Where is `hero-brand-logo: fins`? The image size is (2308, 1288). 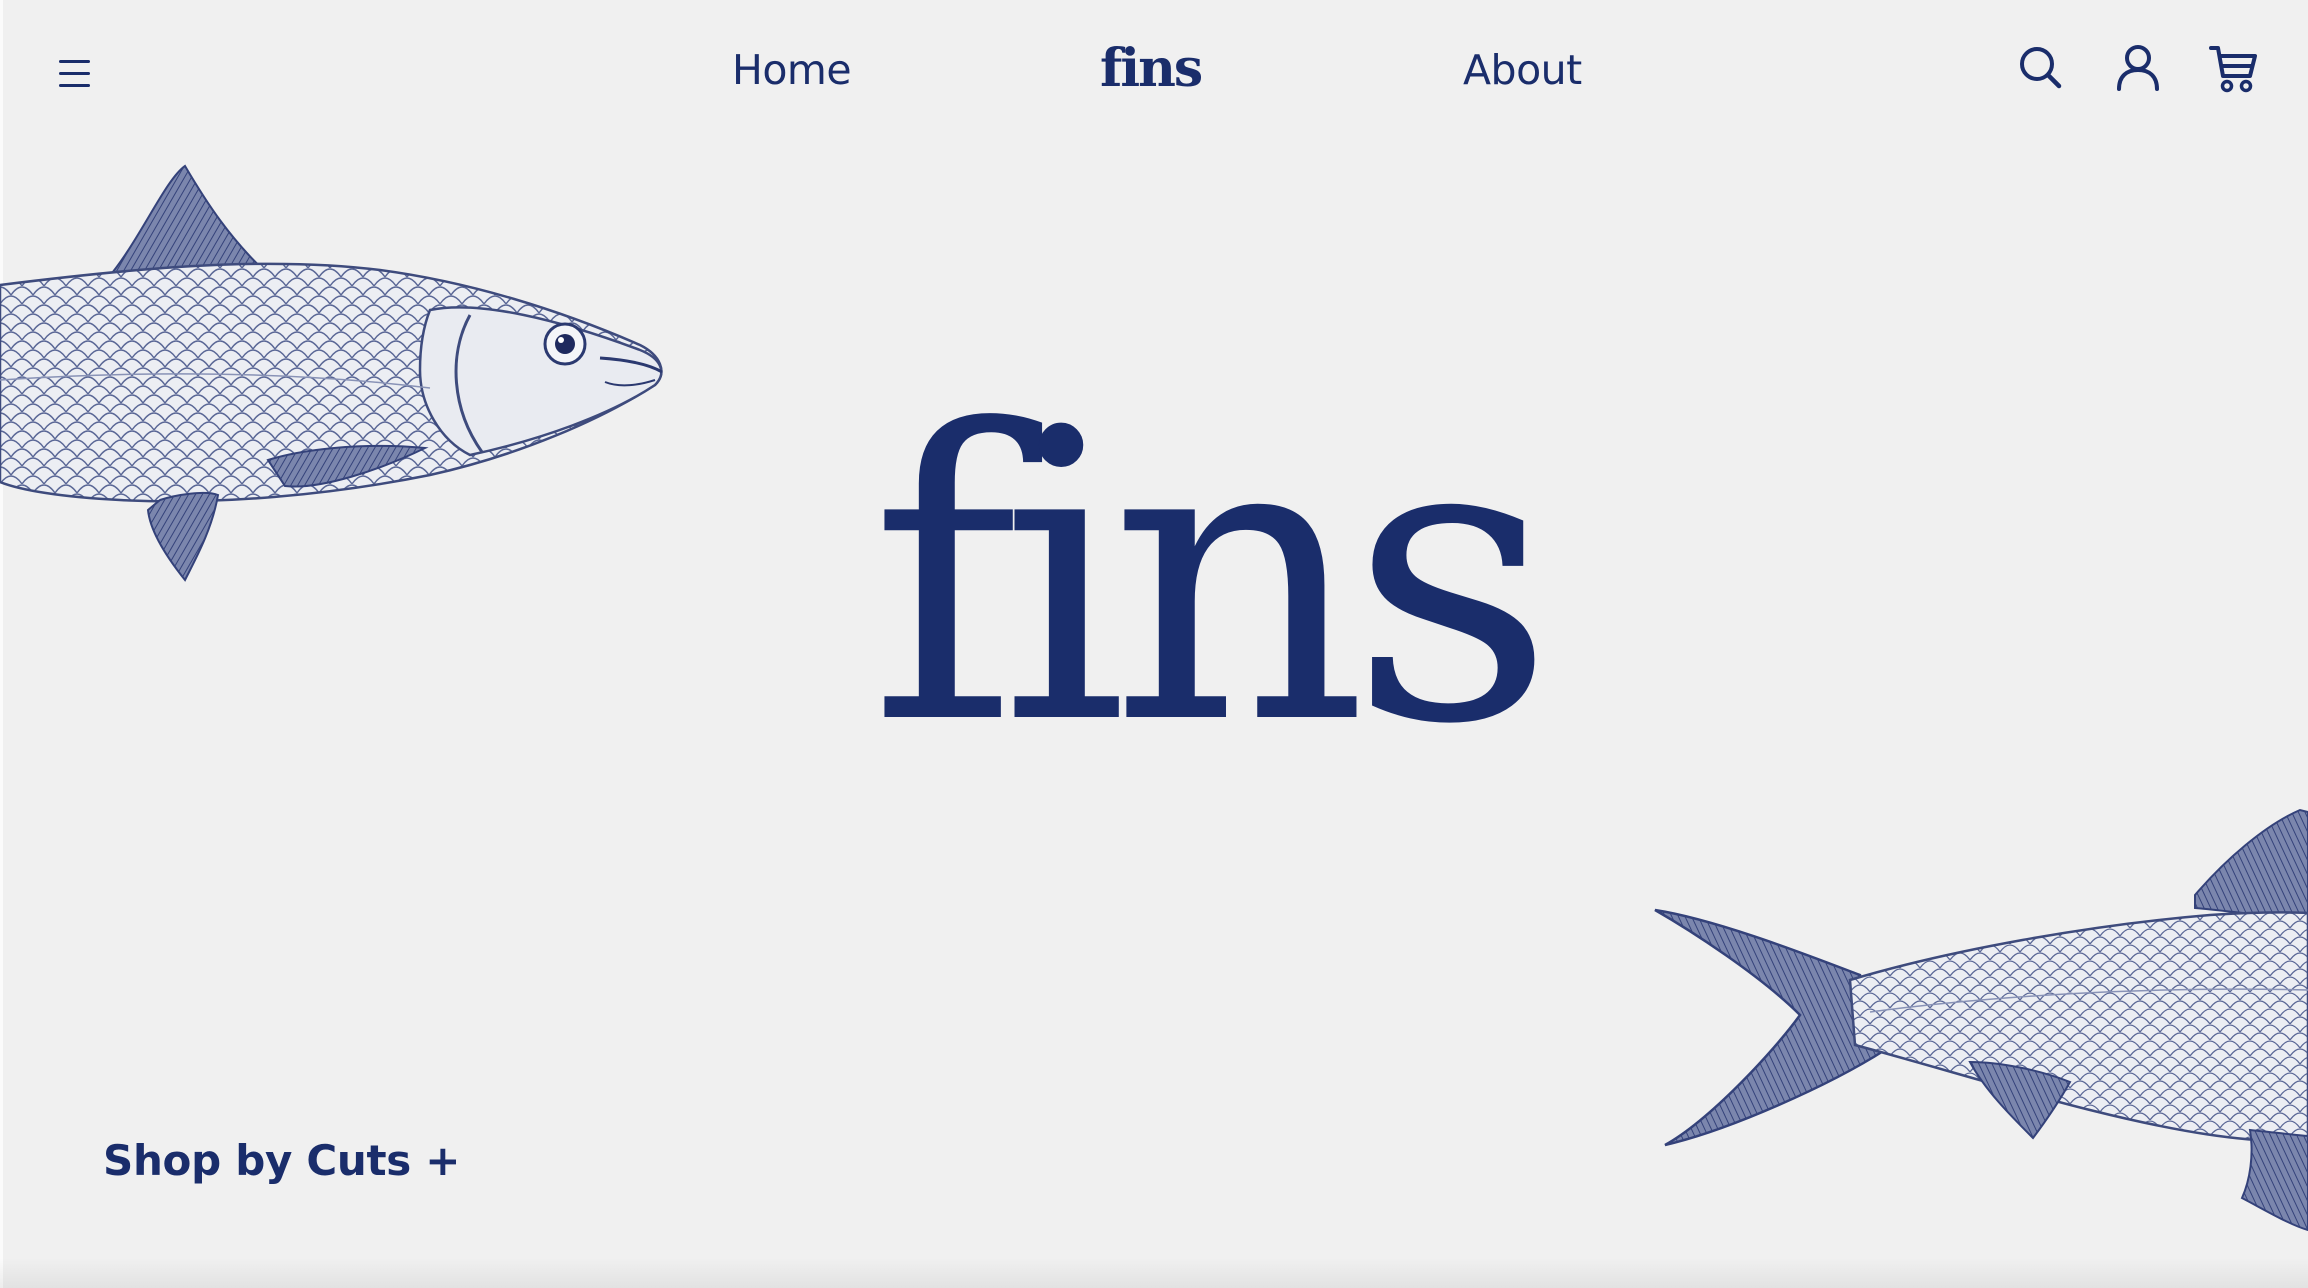
hero-brand-logo: fins is located at coordinates (1212, 579).